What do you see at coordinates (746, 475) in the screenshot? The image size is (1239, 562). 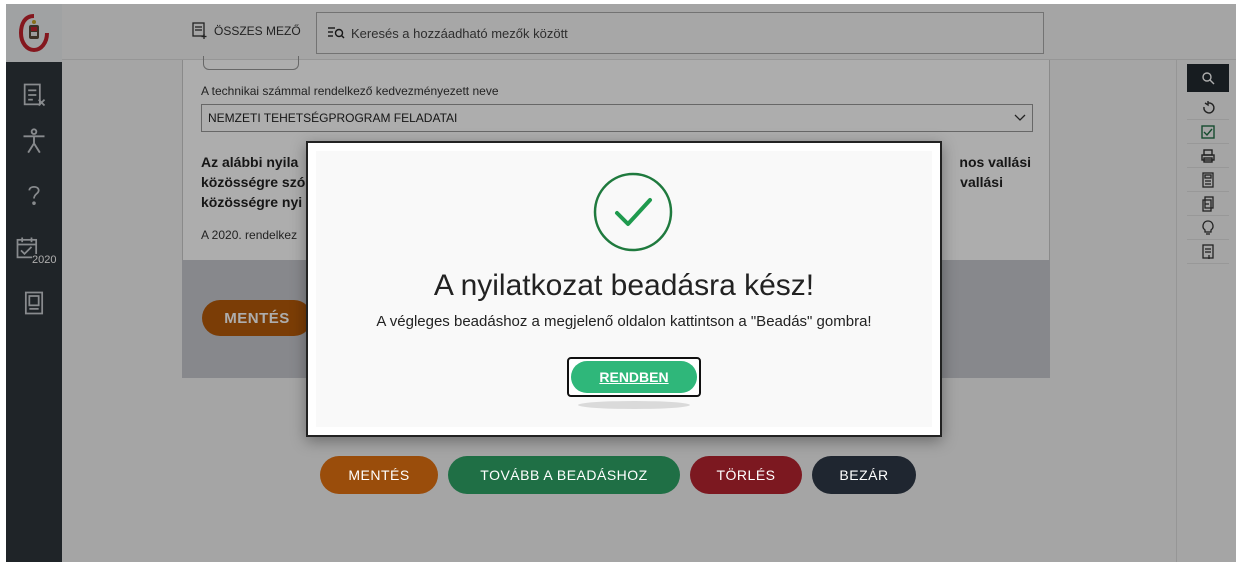 I see `delete-button: TÖRLÉS` at bounding box center [746, 475].